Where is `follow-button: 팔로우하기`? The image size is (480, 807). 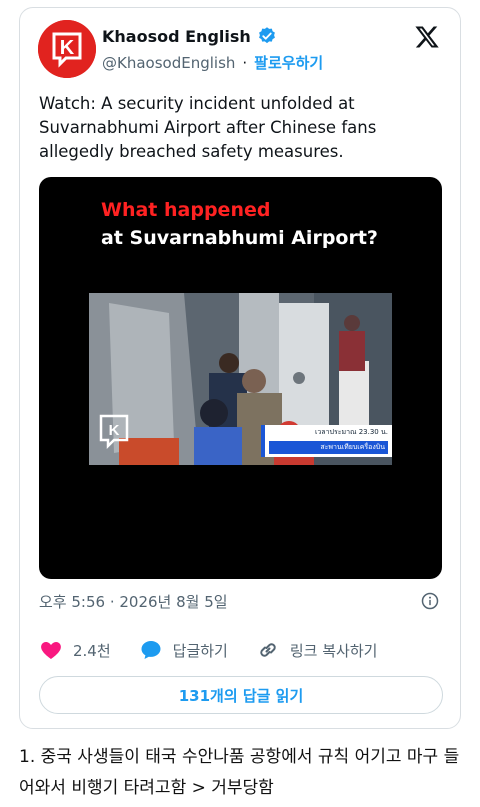
follow-button: 팔로우하기 is located at coordinates (288, 62).